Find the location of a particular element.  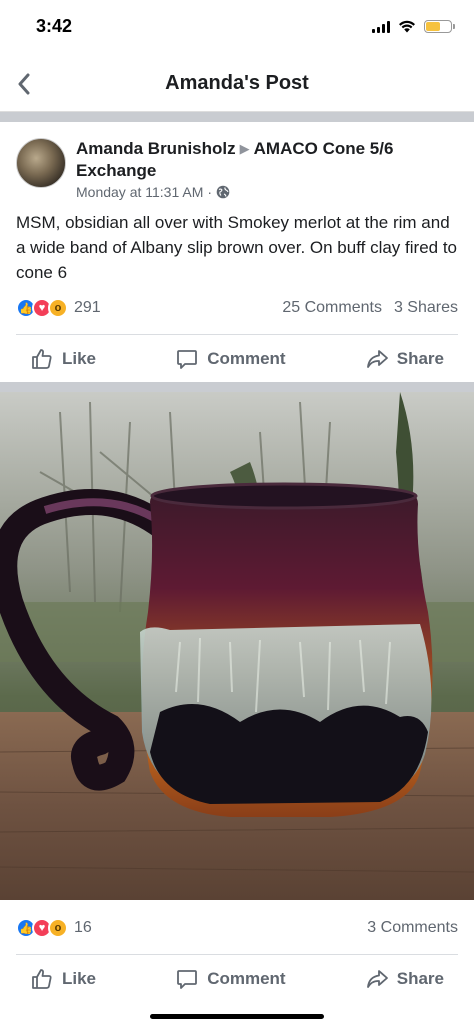

comment-button: Comment is located at coordinates (230, 358).